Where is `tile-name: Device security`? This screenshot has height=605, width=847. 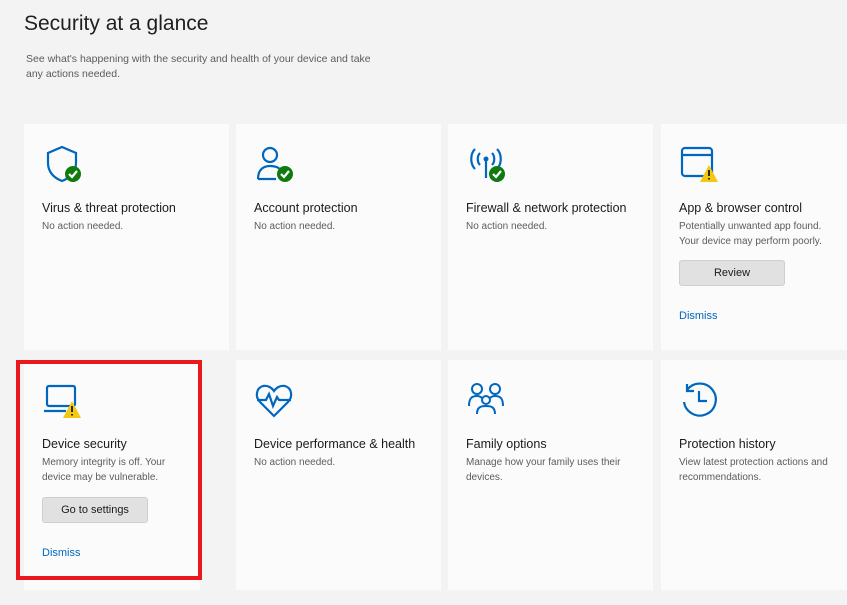
tile-name: Device security is located at coordinates (84, 444).